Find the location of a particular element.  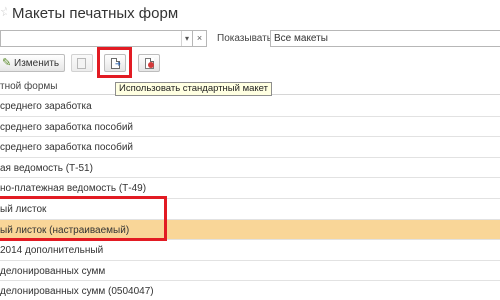

document-delete-icon is located at coordinates (149, 63).